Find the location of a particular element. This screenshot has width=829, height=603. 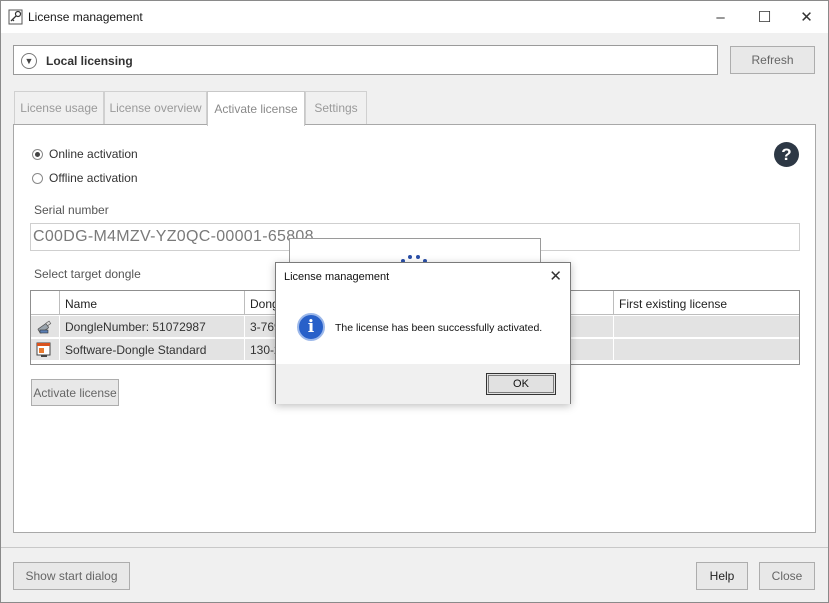

footer-divider is located at coordinates (414, 547).